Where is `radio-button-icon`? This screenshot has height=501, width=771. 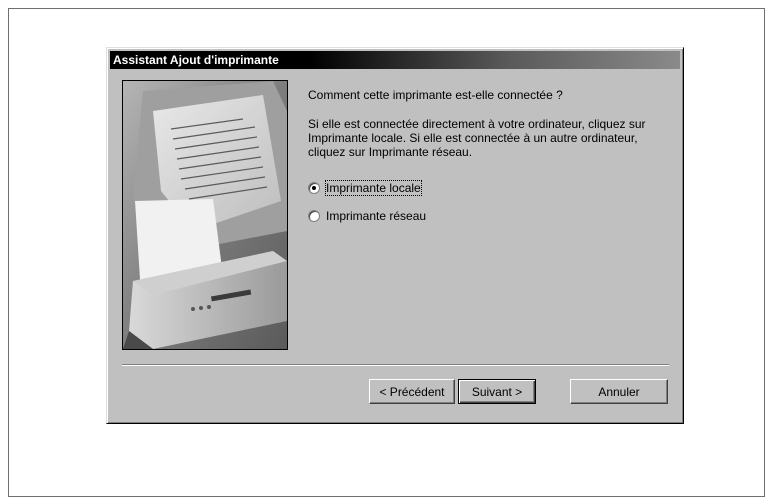
radio-button-icon is located at coordinates (314, 216).